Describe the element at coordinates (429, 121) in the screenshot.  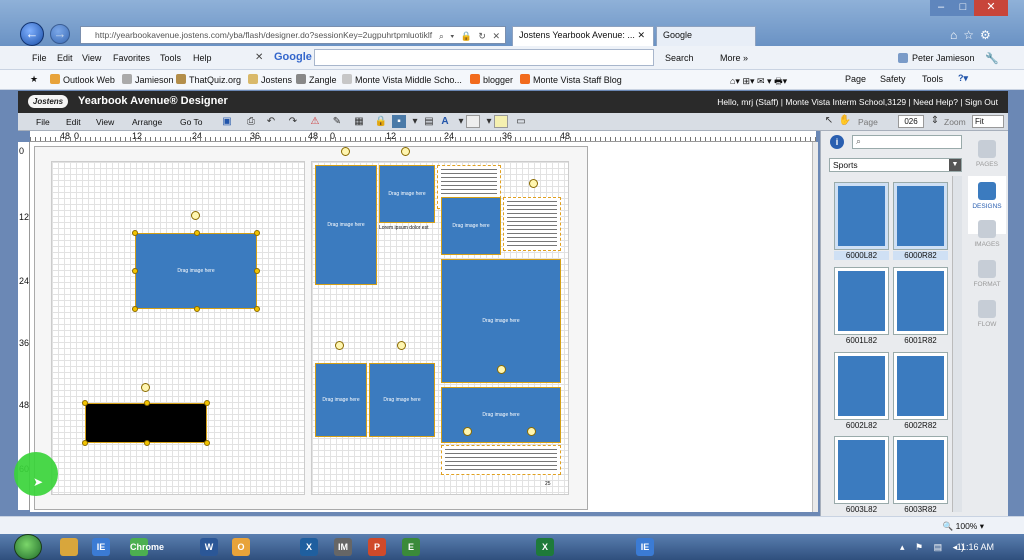
I see `layers-icon: ▤` at that location.